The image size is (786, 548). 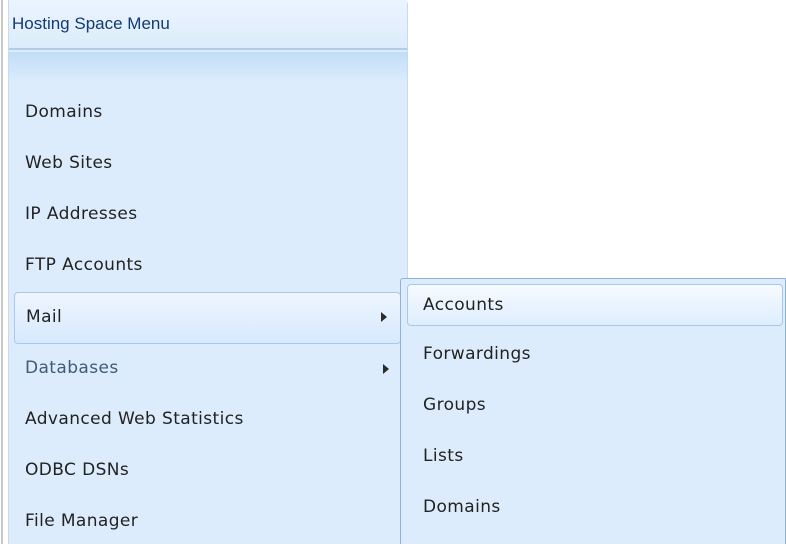 What do you see at coordinates (477, 354) in the screenshot?
I see `submenu-item-label: Forwardings` at bounding box center [477, 354].